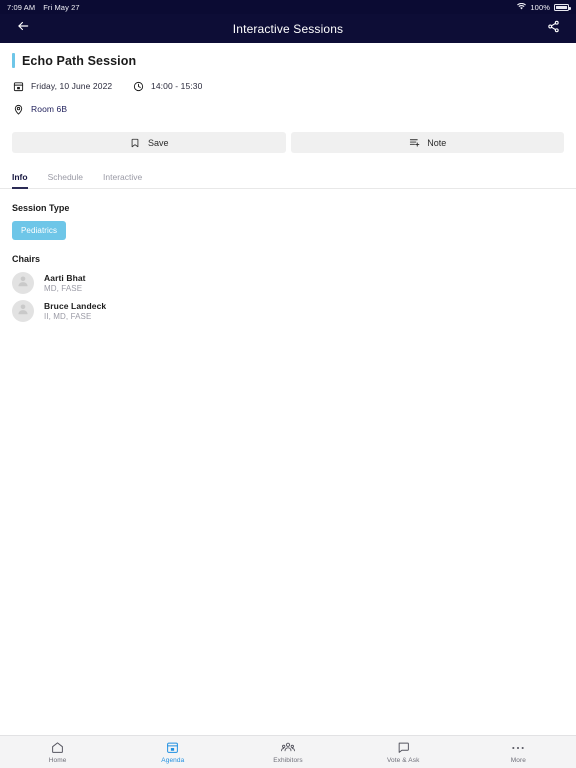 This screenshot has height=768, width=576. I want to click on session-room-item: Room 6B, so click(39, 109).